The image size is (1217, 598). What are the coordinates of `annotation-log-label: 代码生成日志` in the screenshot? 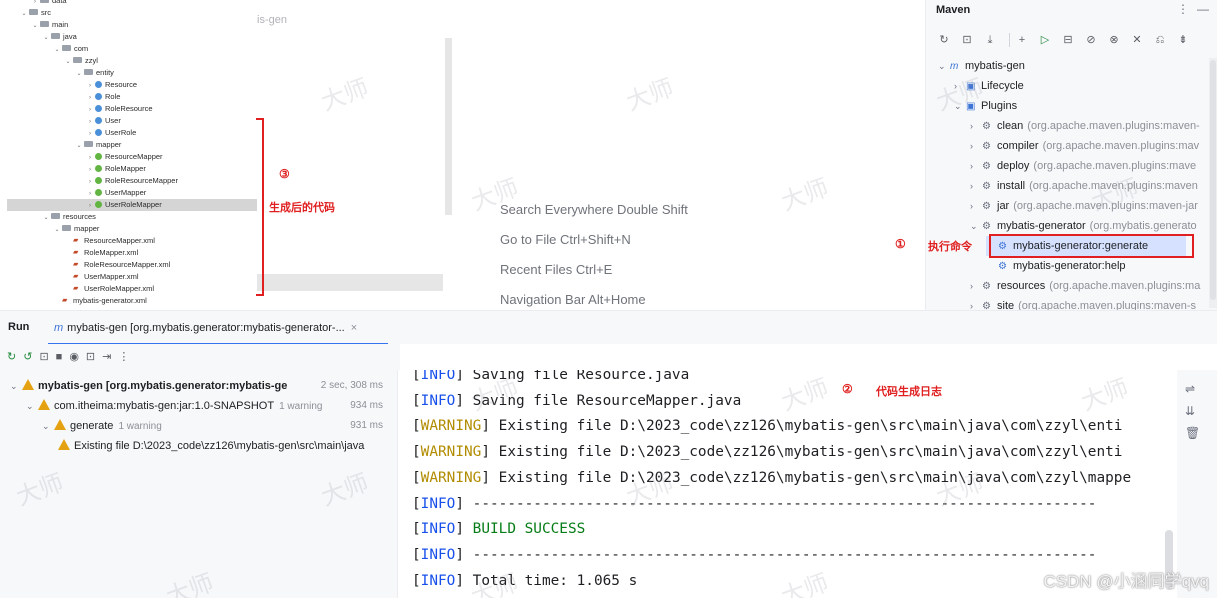 It's located at (909, 392).